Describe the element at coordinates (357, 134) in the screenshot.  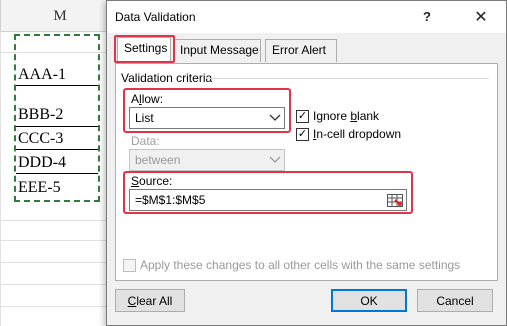
I see `in-cell-dropdown-label: In-cell dropdown` at that location.